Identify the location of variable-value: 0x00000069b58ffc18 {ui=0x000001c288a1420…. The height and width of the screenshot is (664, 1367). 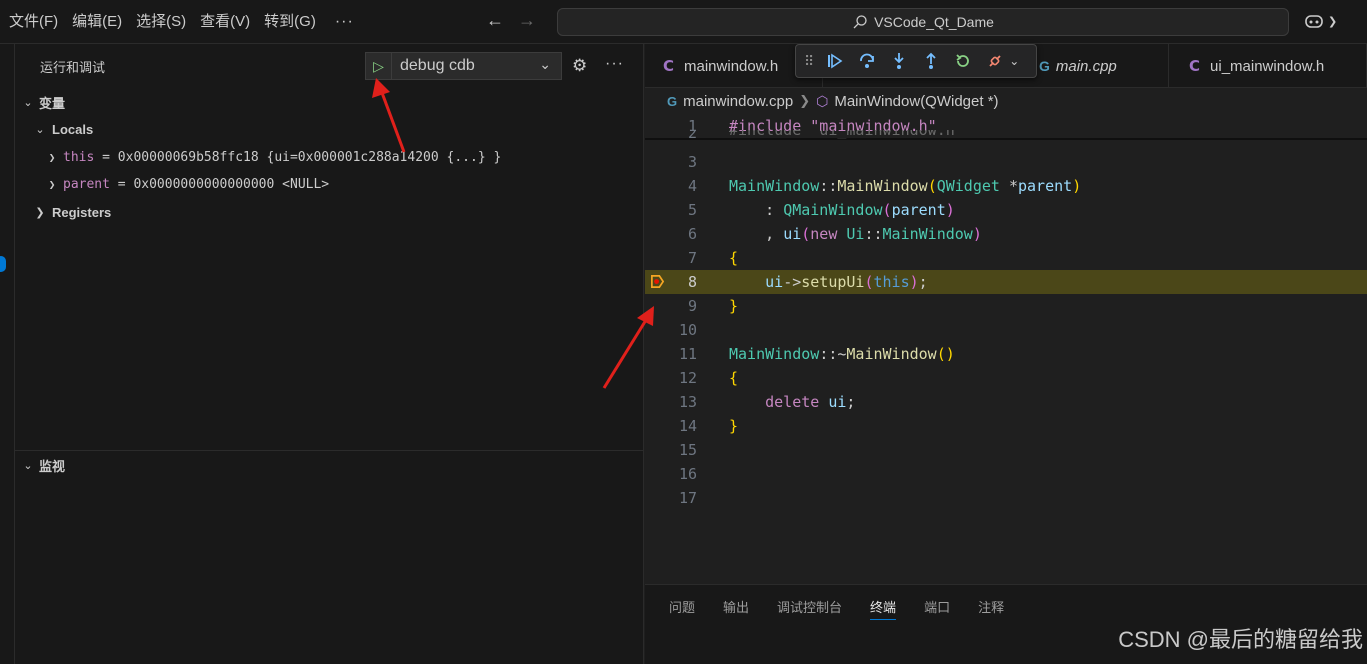
(309, 157).